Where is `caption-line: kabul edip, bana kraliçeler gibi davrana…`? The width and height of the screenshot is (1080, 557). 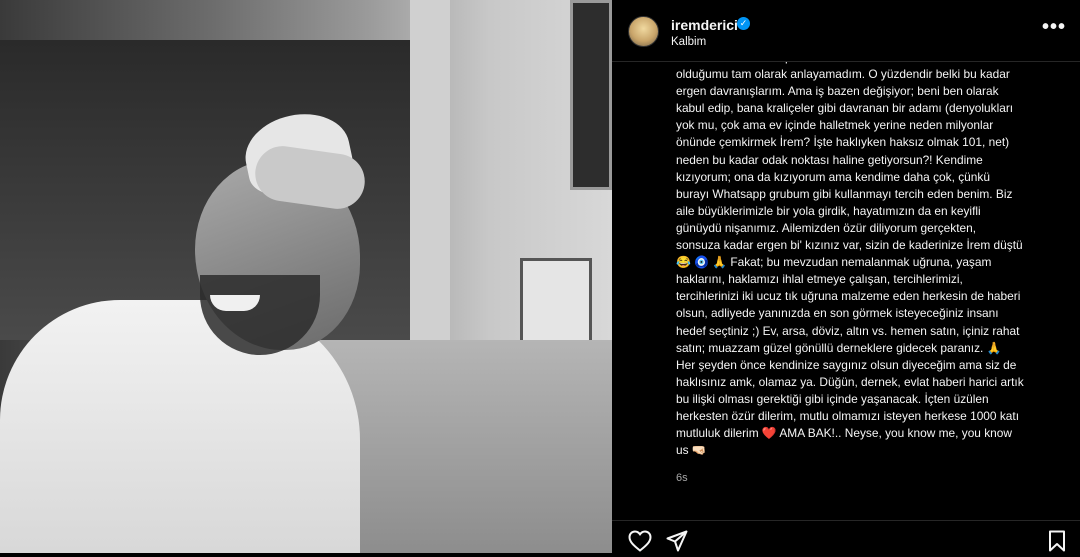 caption-line: kabul edip, bana kraliçeler gibi davrana… is located at coordinates (845, 108).